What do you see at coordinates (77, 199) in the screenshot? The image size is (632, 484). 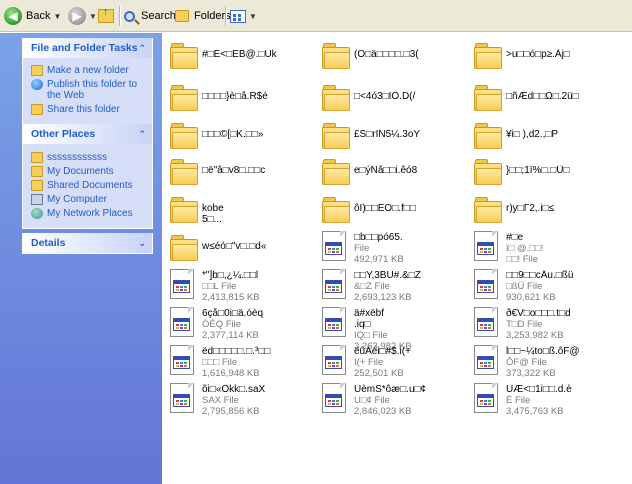 I see `place-label: My Computer` at bounding box center [77, 199].